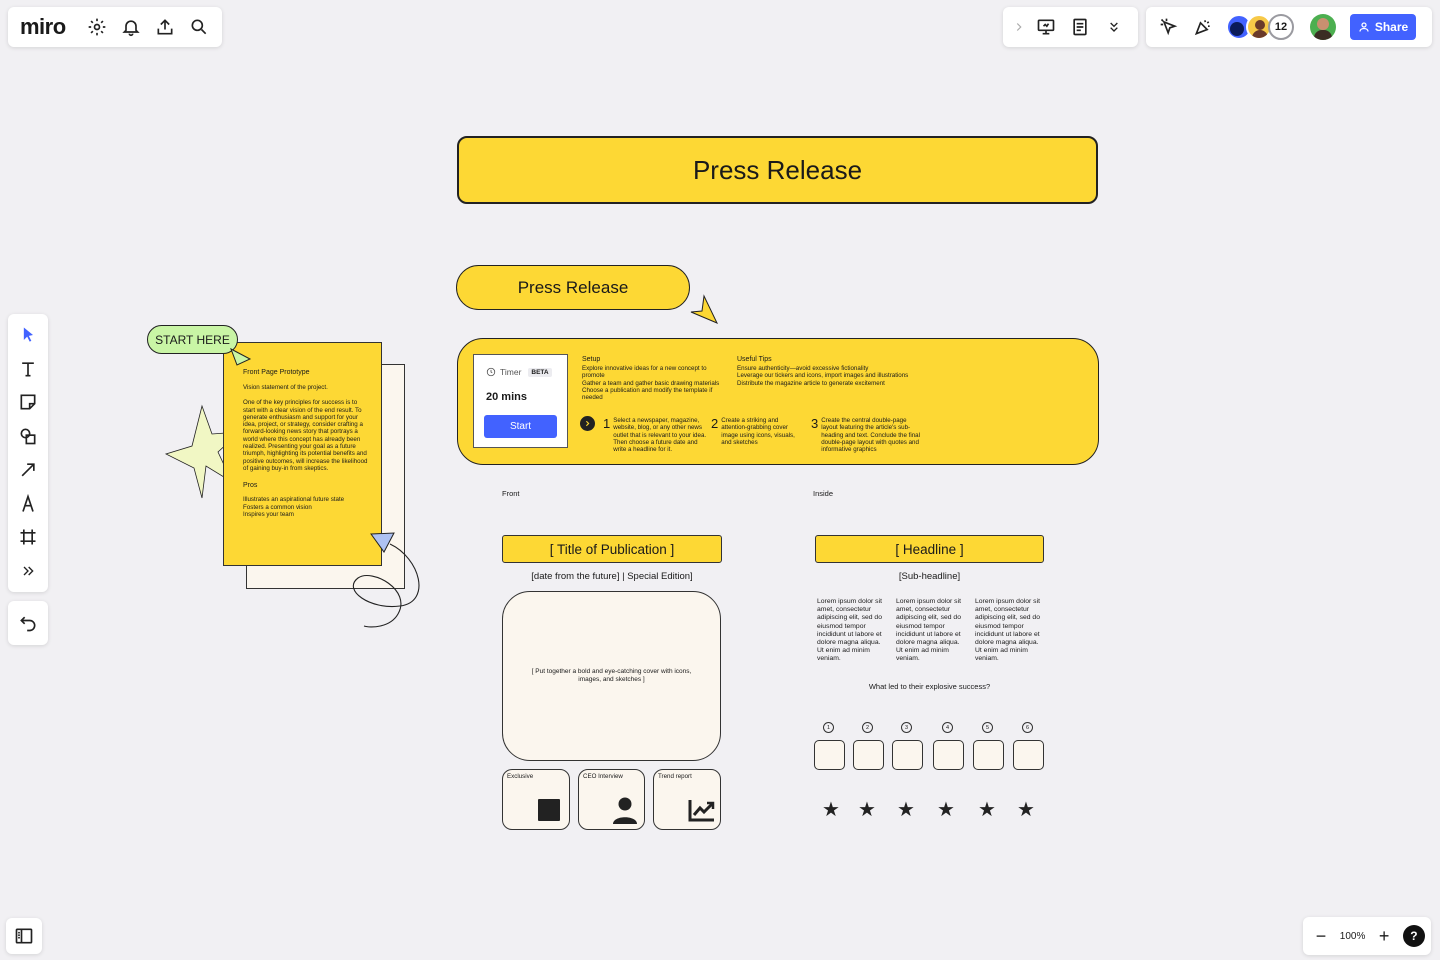 This screenshot has width=1440, height=960. I want to click on arrow-icon, so click(28, 470).